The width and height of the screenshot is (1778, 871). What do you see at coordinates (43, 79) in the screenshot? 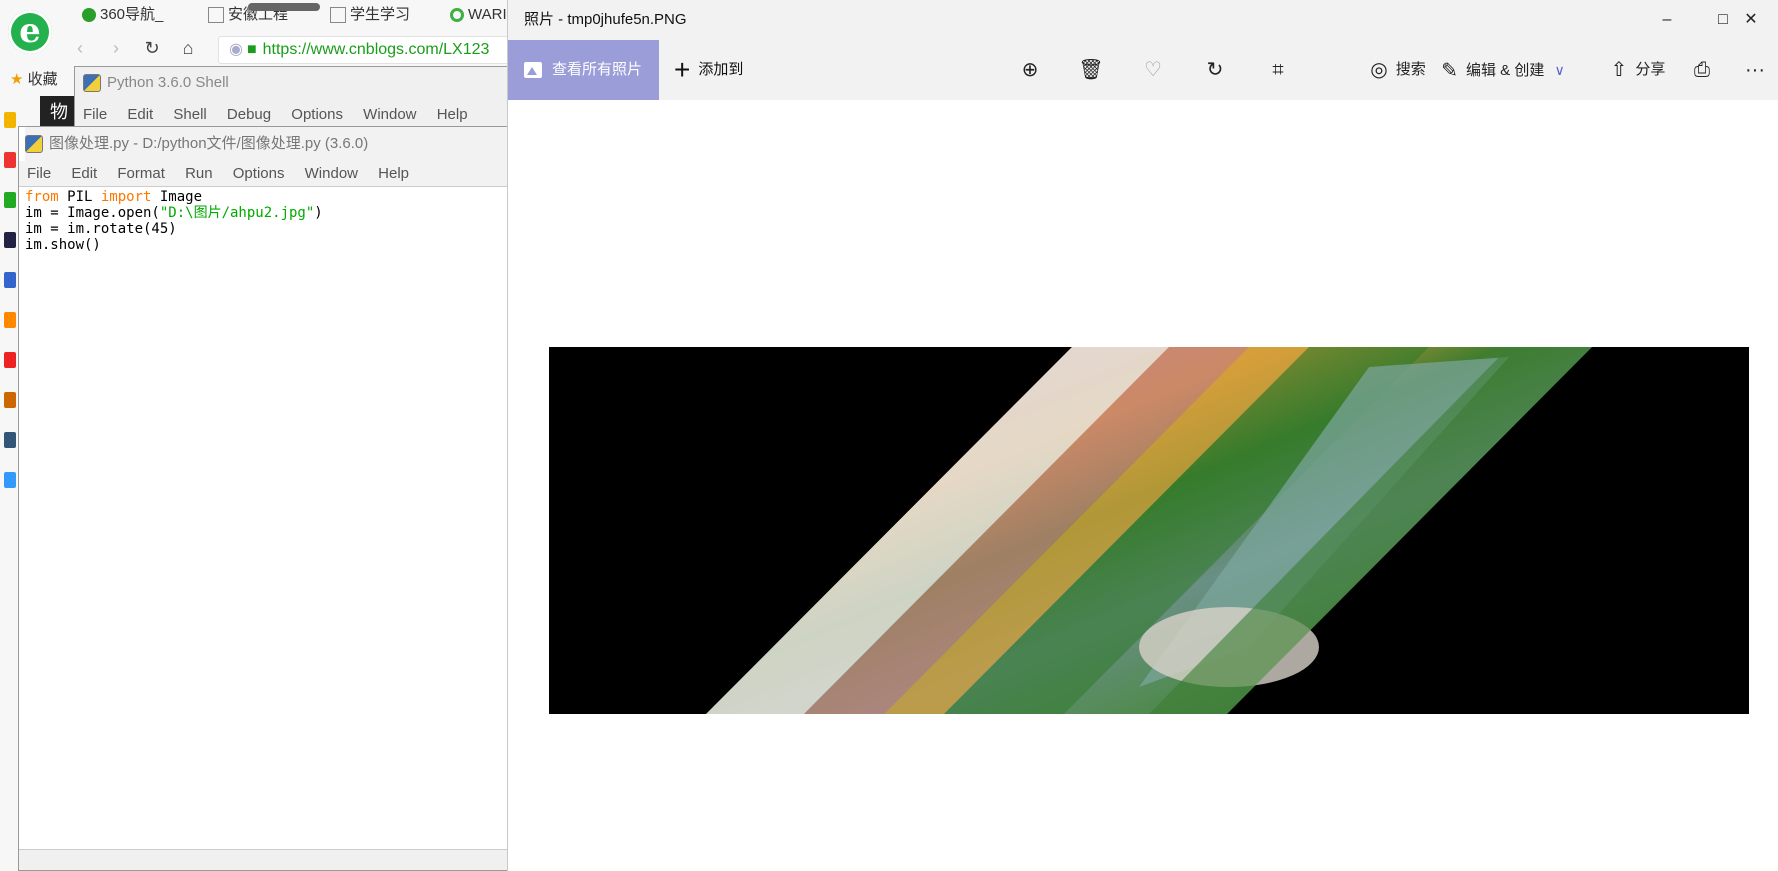
I see `bookmarks-label: 收藏` at bounding box center [43, 79].